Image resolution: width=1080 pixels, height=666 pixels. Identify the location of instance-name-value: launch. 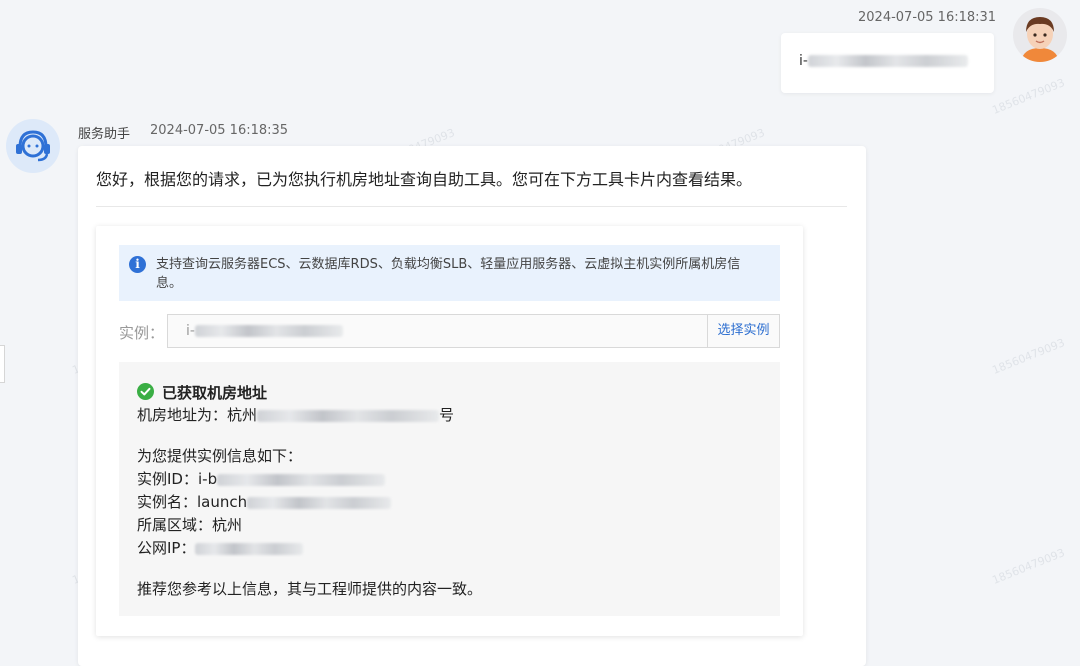
(222, 502).